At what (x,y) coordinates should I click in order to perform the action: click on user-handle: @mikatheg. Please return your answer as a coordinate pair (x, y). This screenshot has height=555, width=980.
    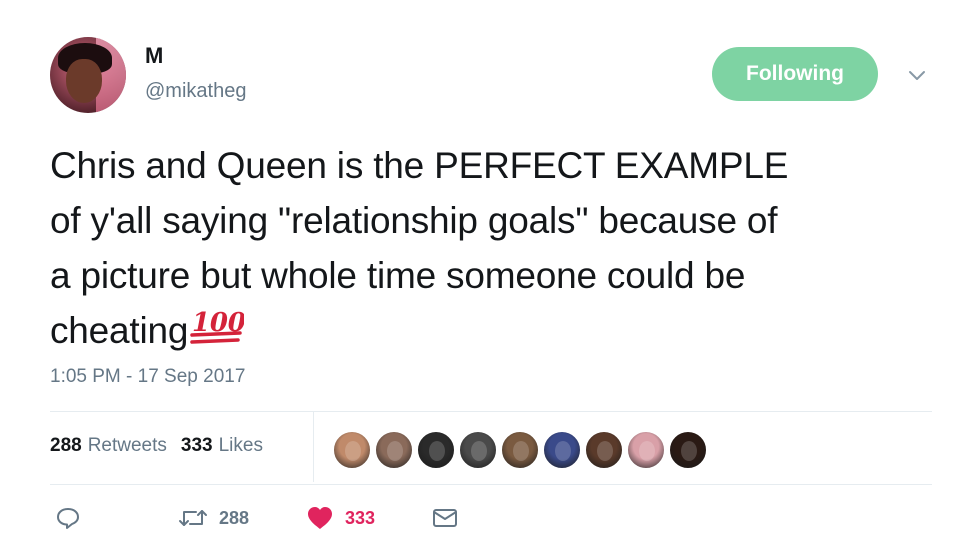
    Looking at the image, I should click on (195, 91).